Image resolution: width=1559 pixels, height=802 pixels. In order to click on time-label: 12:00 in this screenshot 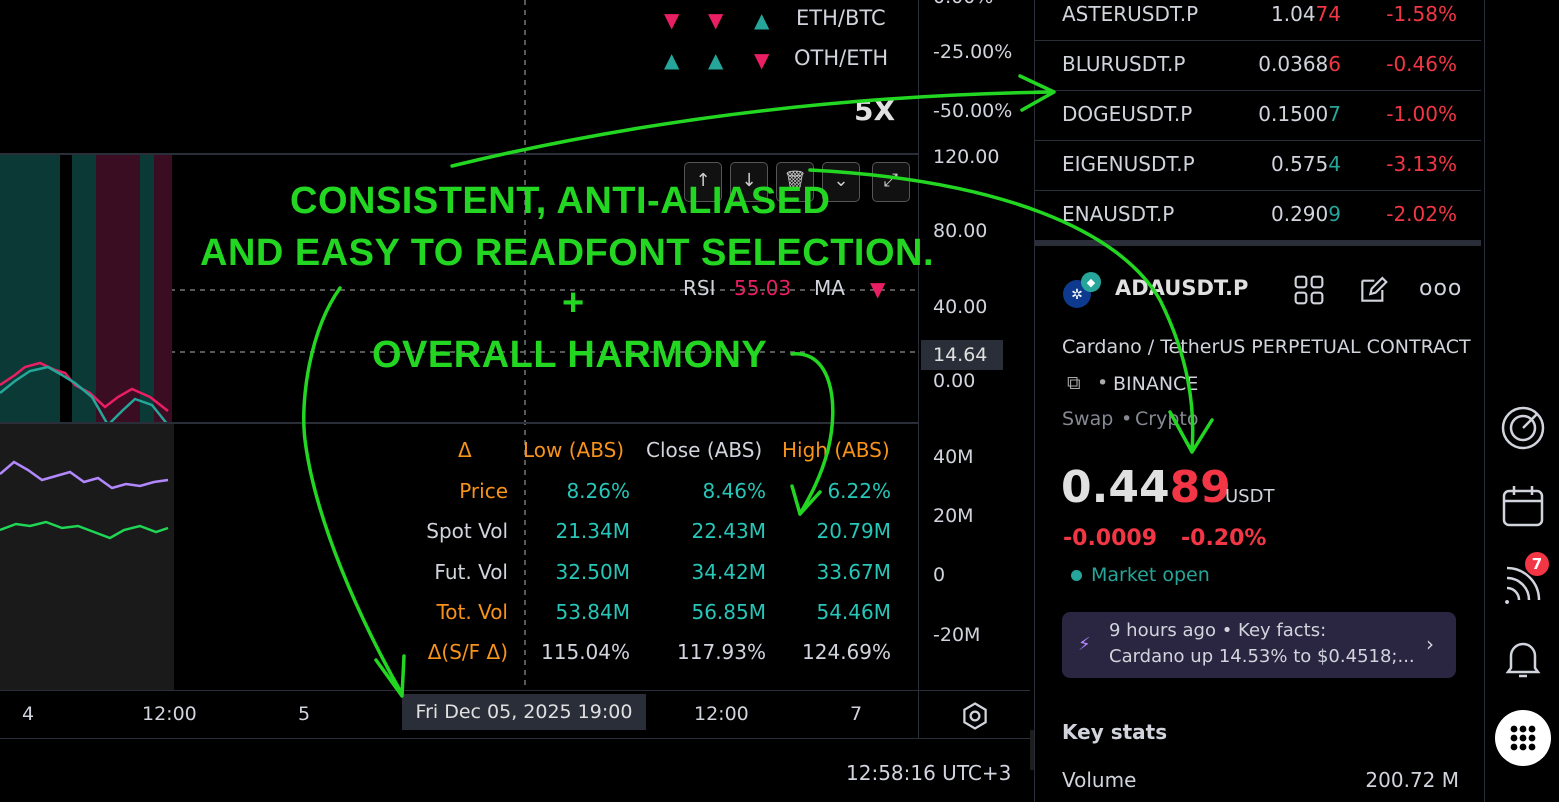, I will do `click(169, 714)`.